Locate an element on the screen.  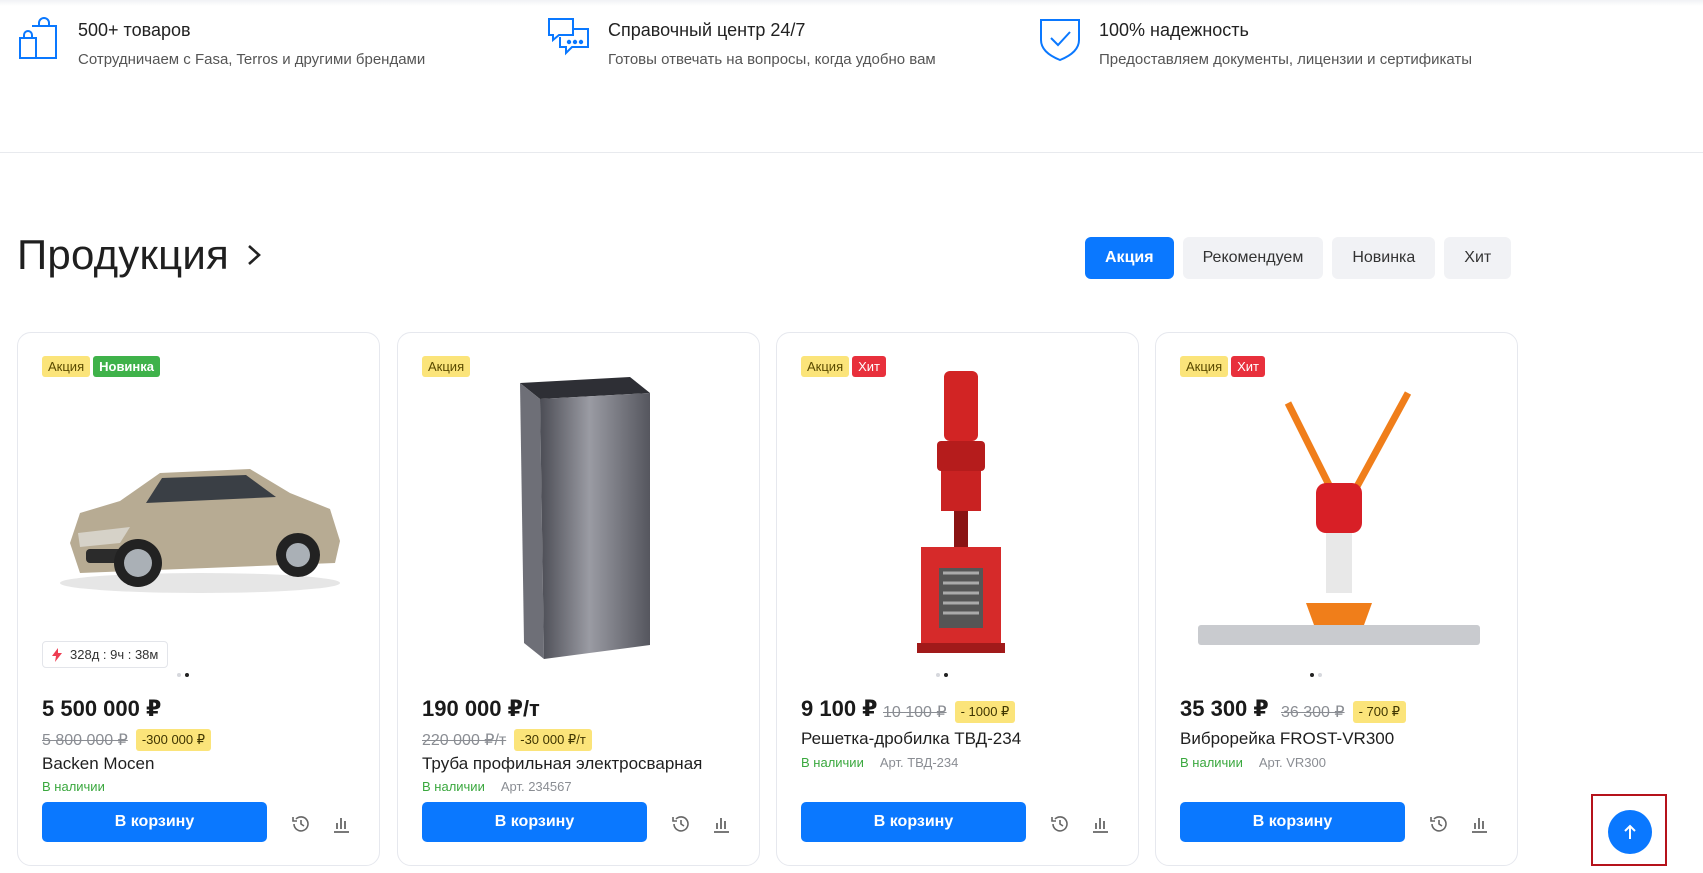
product-name: Виброрейка FROST-VR300 is located at coordinates (1287, 739).